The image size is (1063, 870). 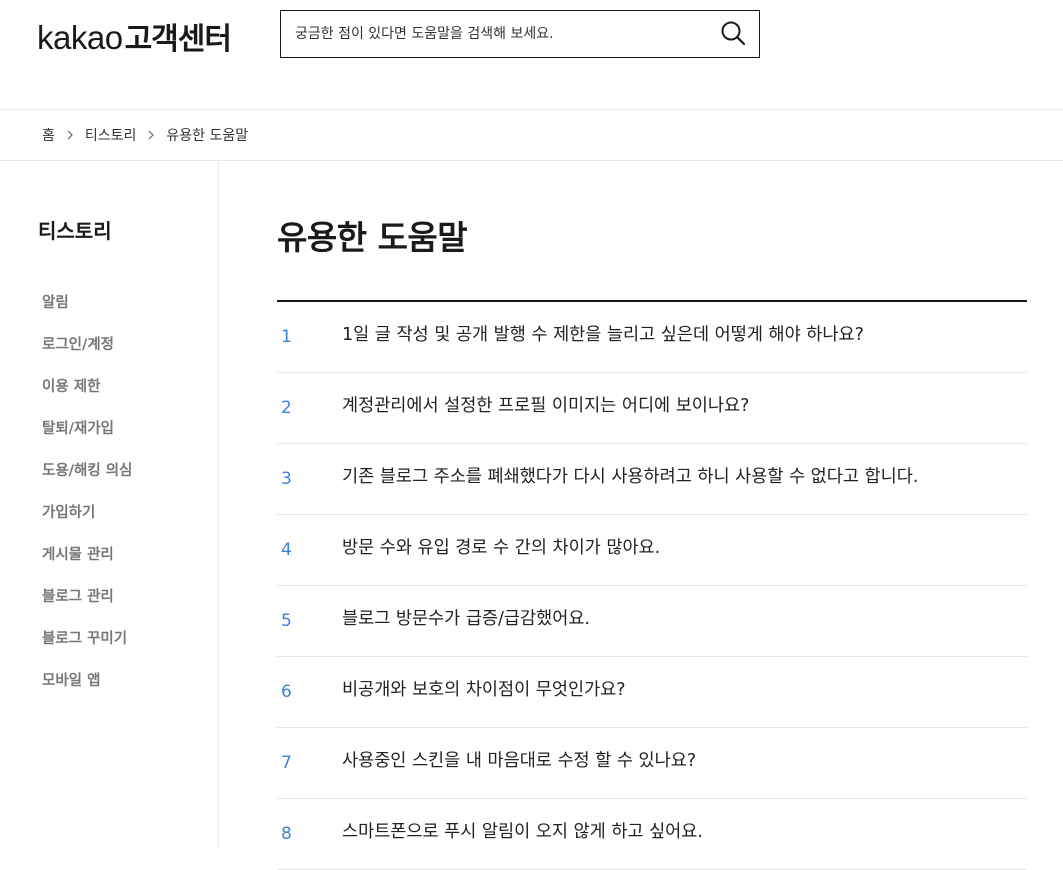 I want to click on faq-number: 5, so click(x=286, y=621).